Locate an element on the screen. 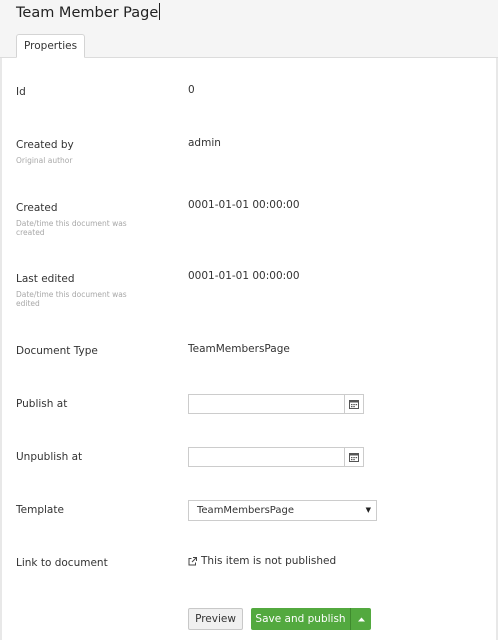  template-select: TeamMembersPage ▼ is located at coordinates (282, 510).